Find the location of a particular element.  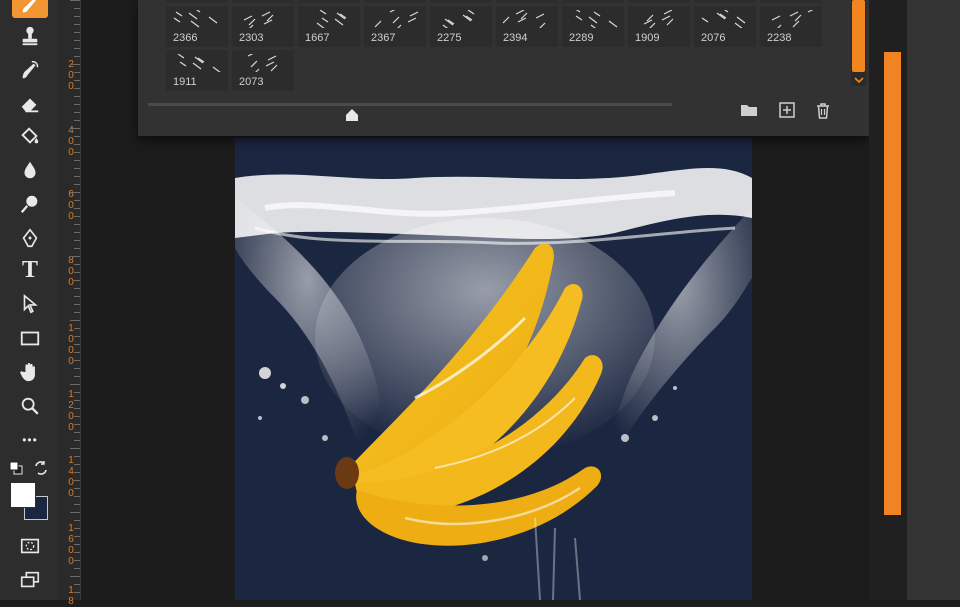

right-panel-dock is located at coordinates (933, 300).